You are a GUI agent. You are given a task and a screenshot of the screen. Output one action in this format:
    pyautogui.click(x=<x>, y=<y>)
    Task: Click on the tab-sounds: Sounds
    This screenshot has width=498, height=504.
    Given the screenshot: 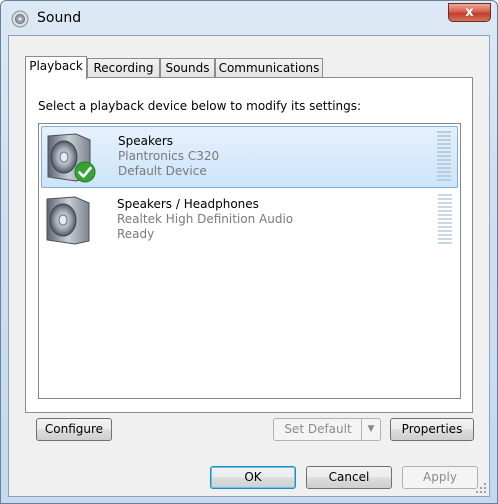 What is the action you would take?
    pyautogui.click(x=187, y=68)
    